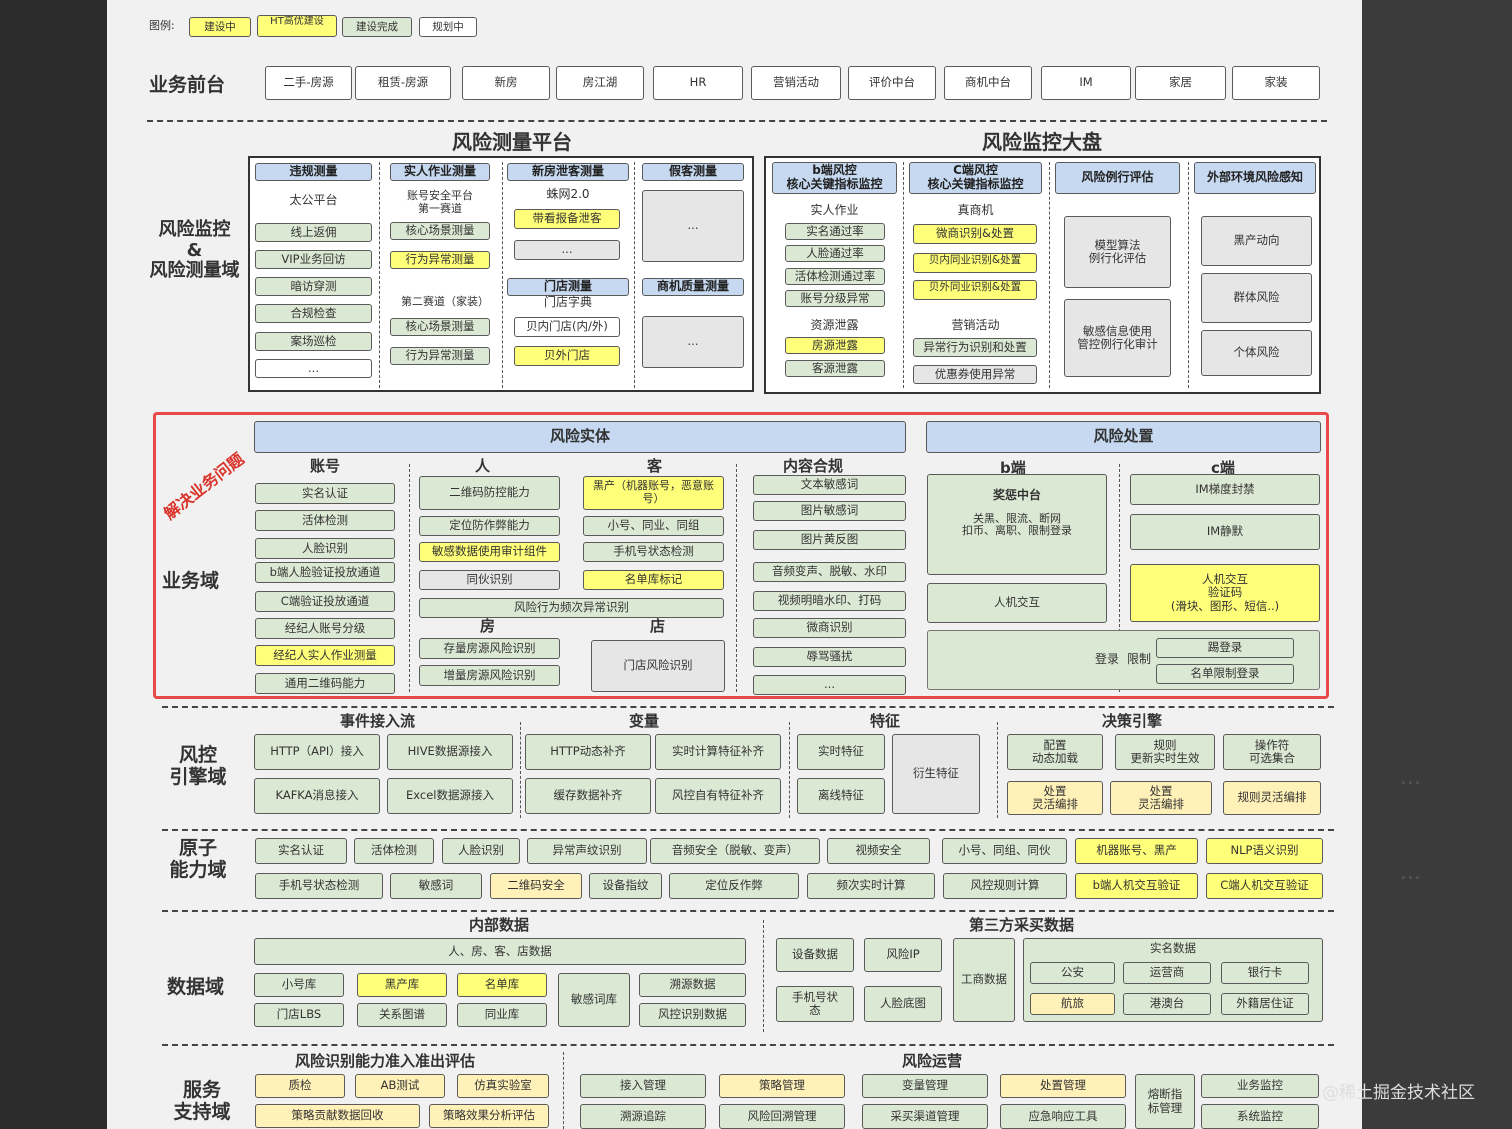  Describe the element at coordinates (692, 985) in the screenshot. I see `data-item: 溯源数据` at that location.